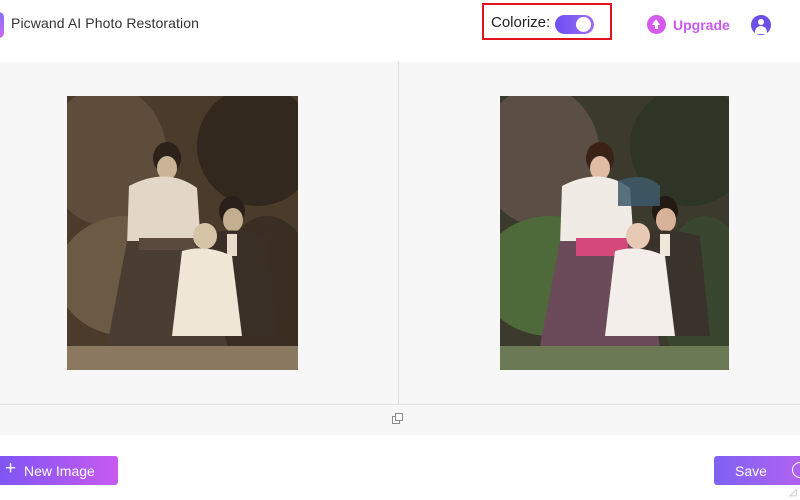 The height and width of the screenshot is (500, 800). I want to click on user-icon, so click(761, 25).